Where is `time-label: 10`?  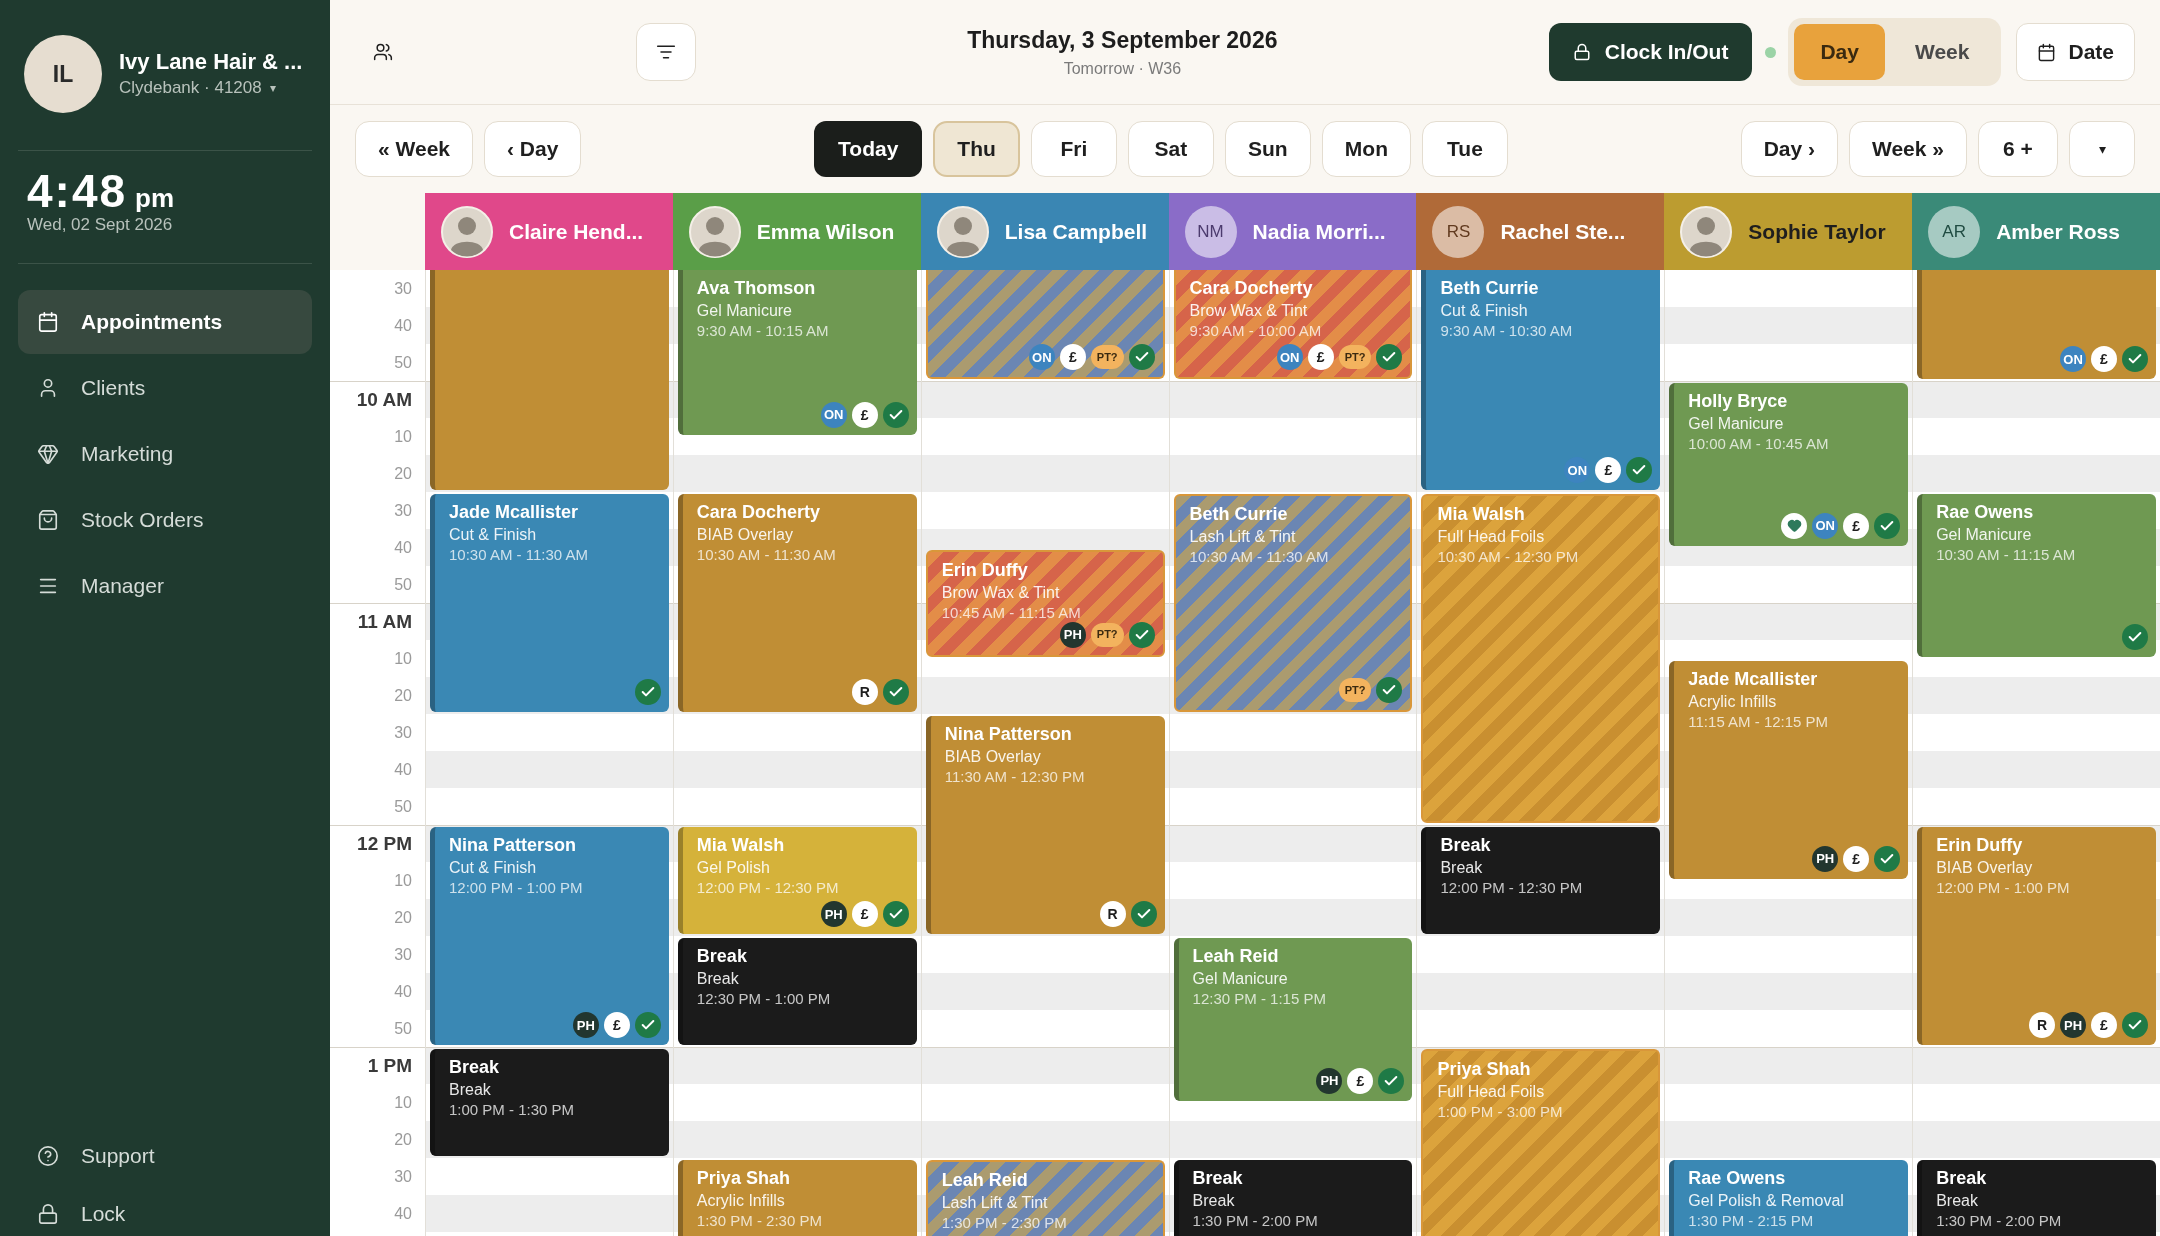
time-label: 10 is located at coordinates (403, 658).